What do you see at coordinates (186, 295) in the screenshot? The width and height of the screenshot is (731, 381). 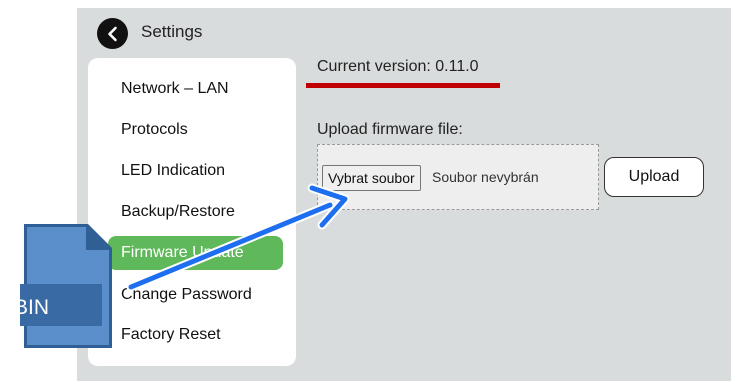 I see `menu-item-change-password: Change Password` at bounding box center [186, 295].